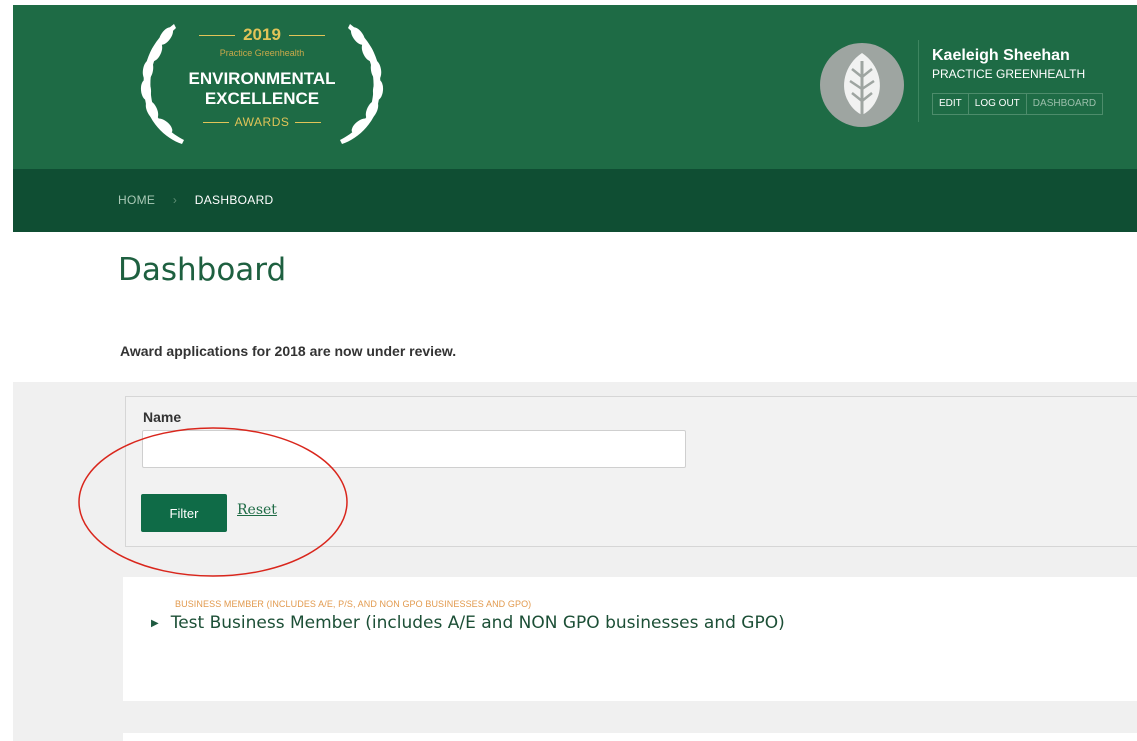  Describe the element at coordinates (234, 200) in the screenshot. I see `breadcrumb-current: DASHBOARD` at that location.